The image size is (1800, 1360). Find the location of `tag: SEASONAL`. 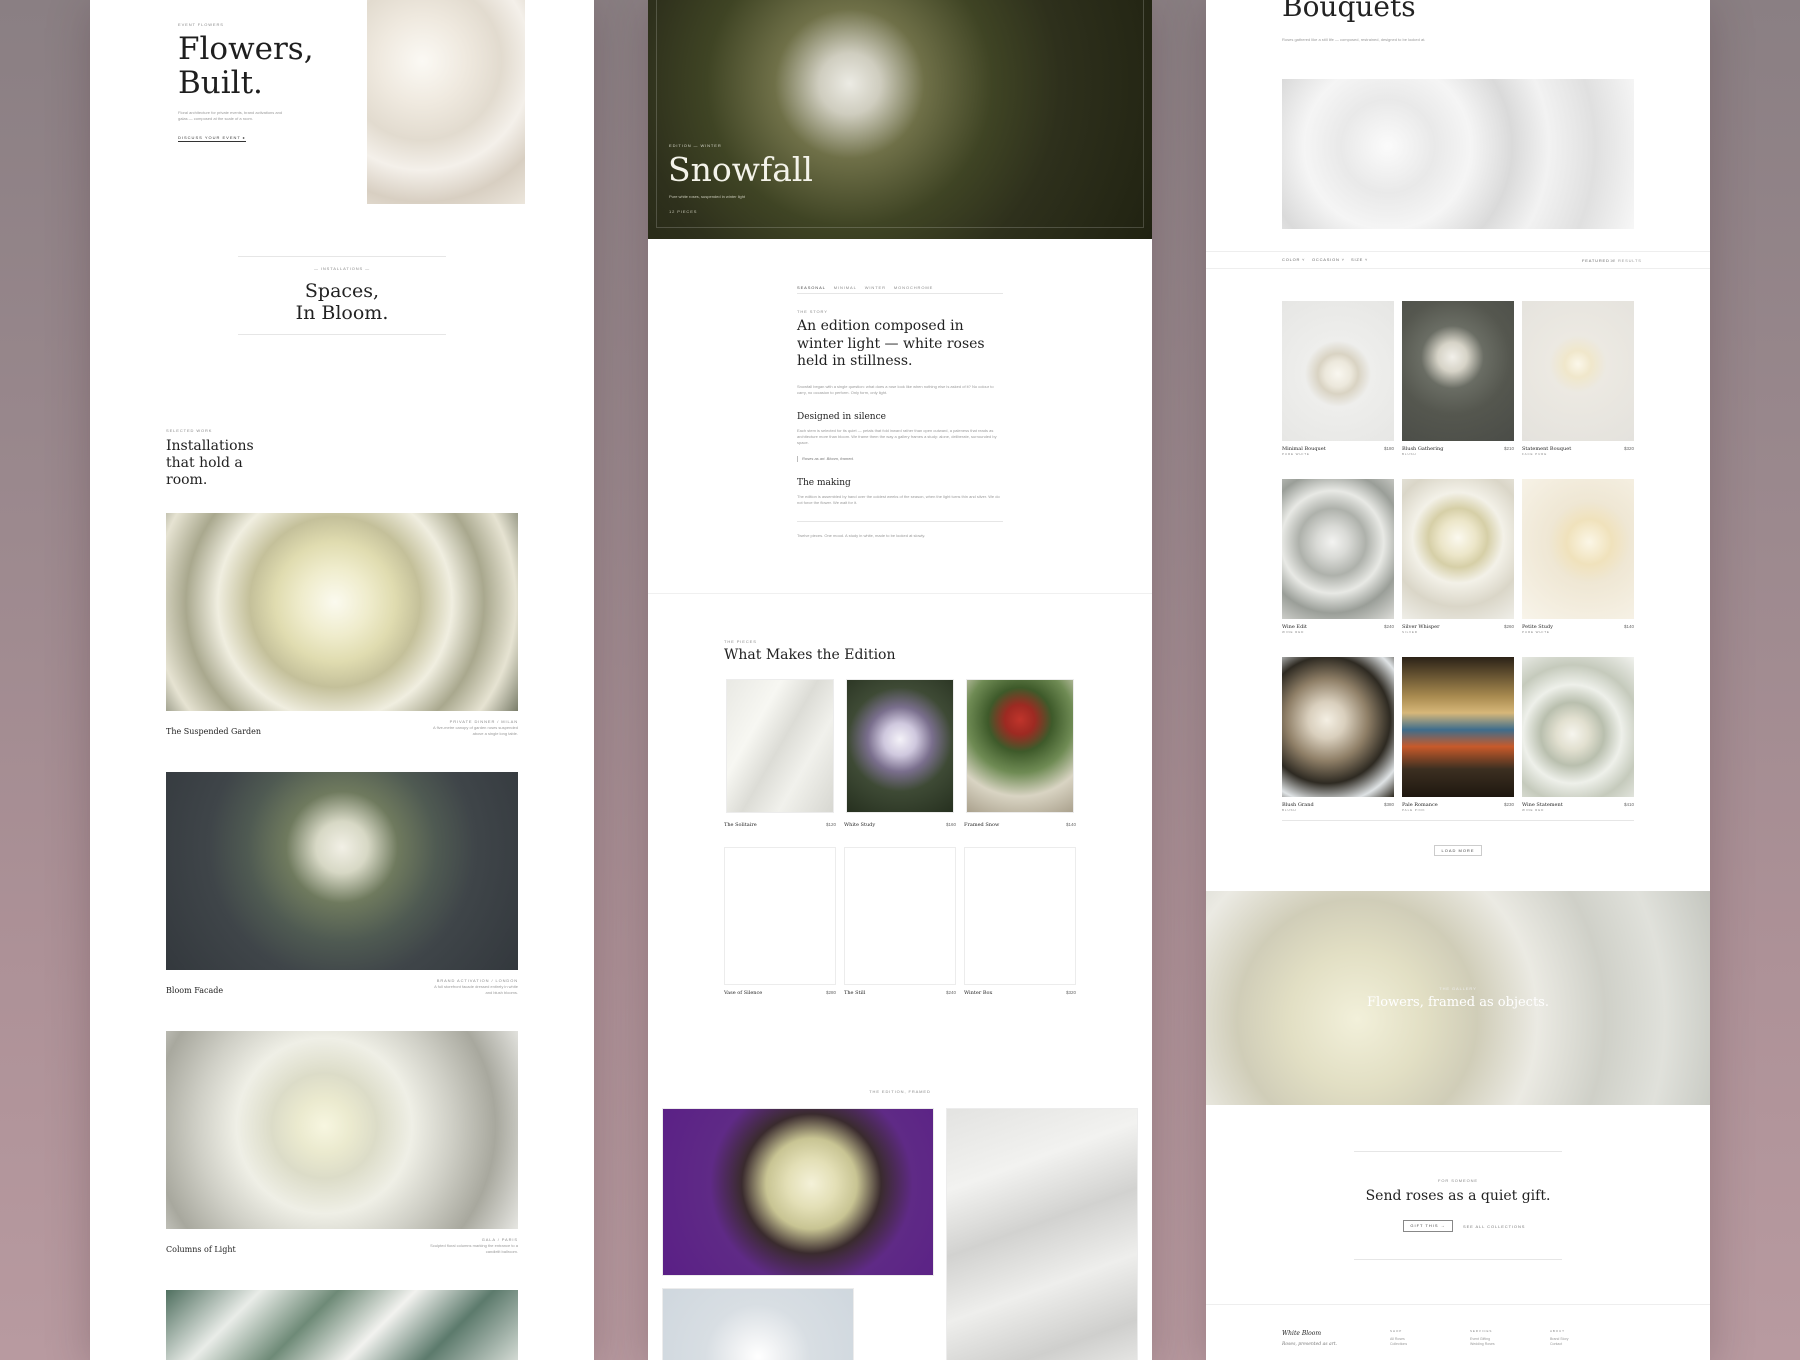

tag: SEASONAL is located at coordinates (811, 287).